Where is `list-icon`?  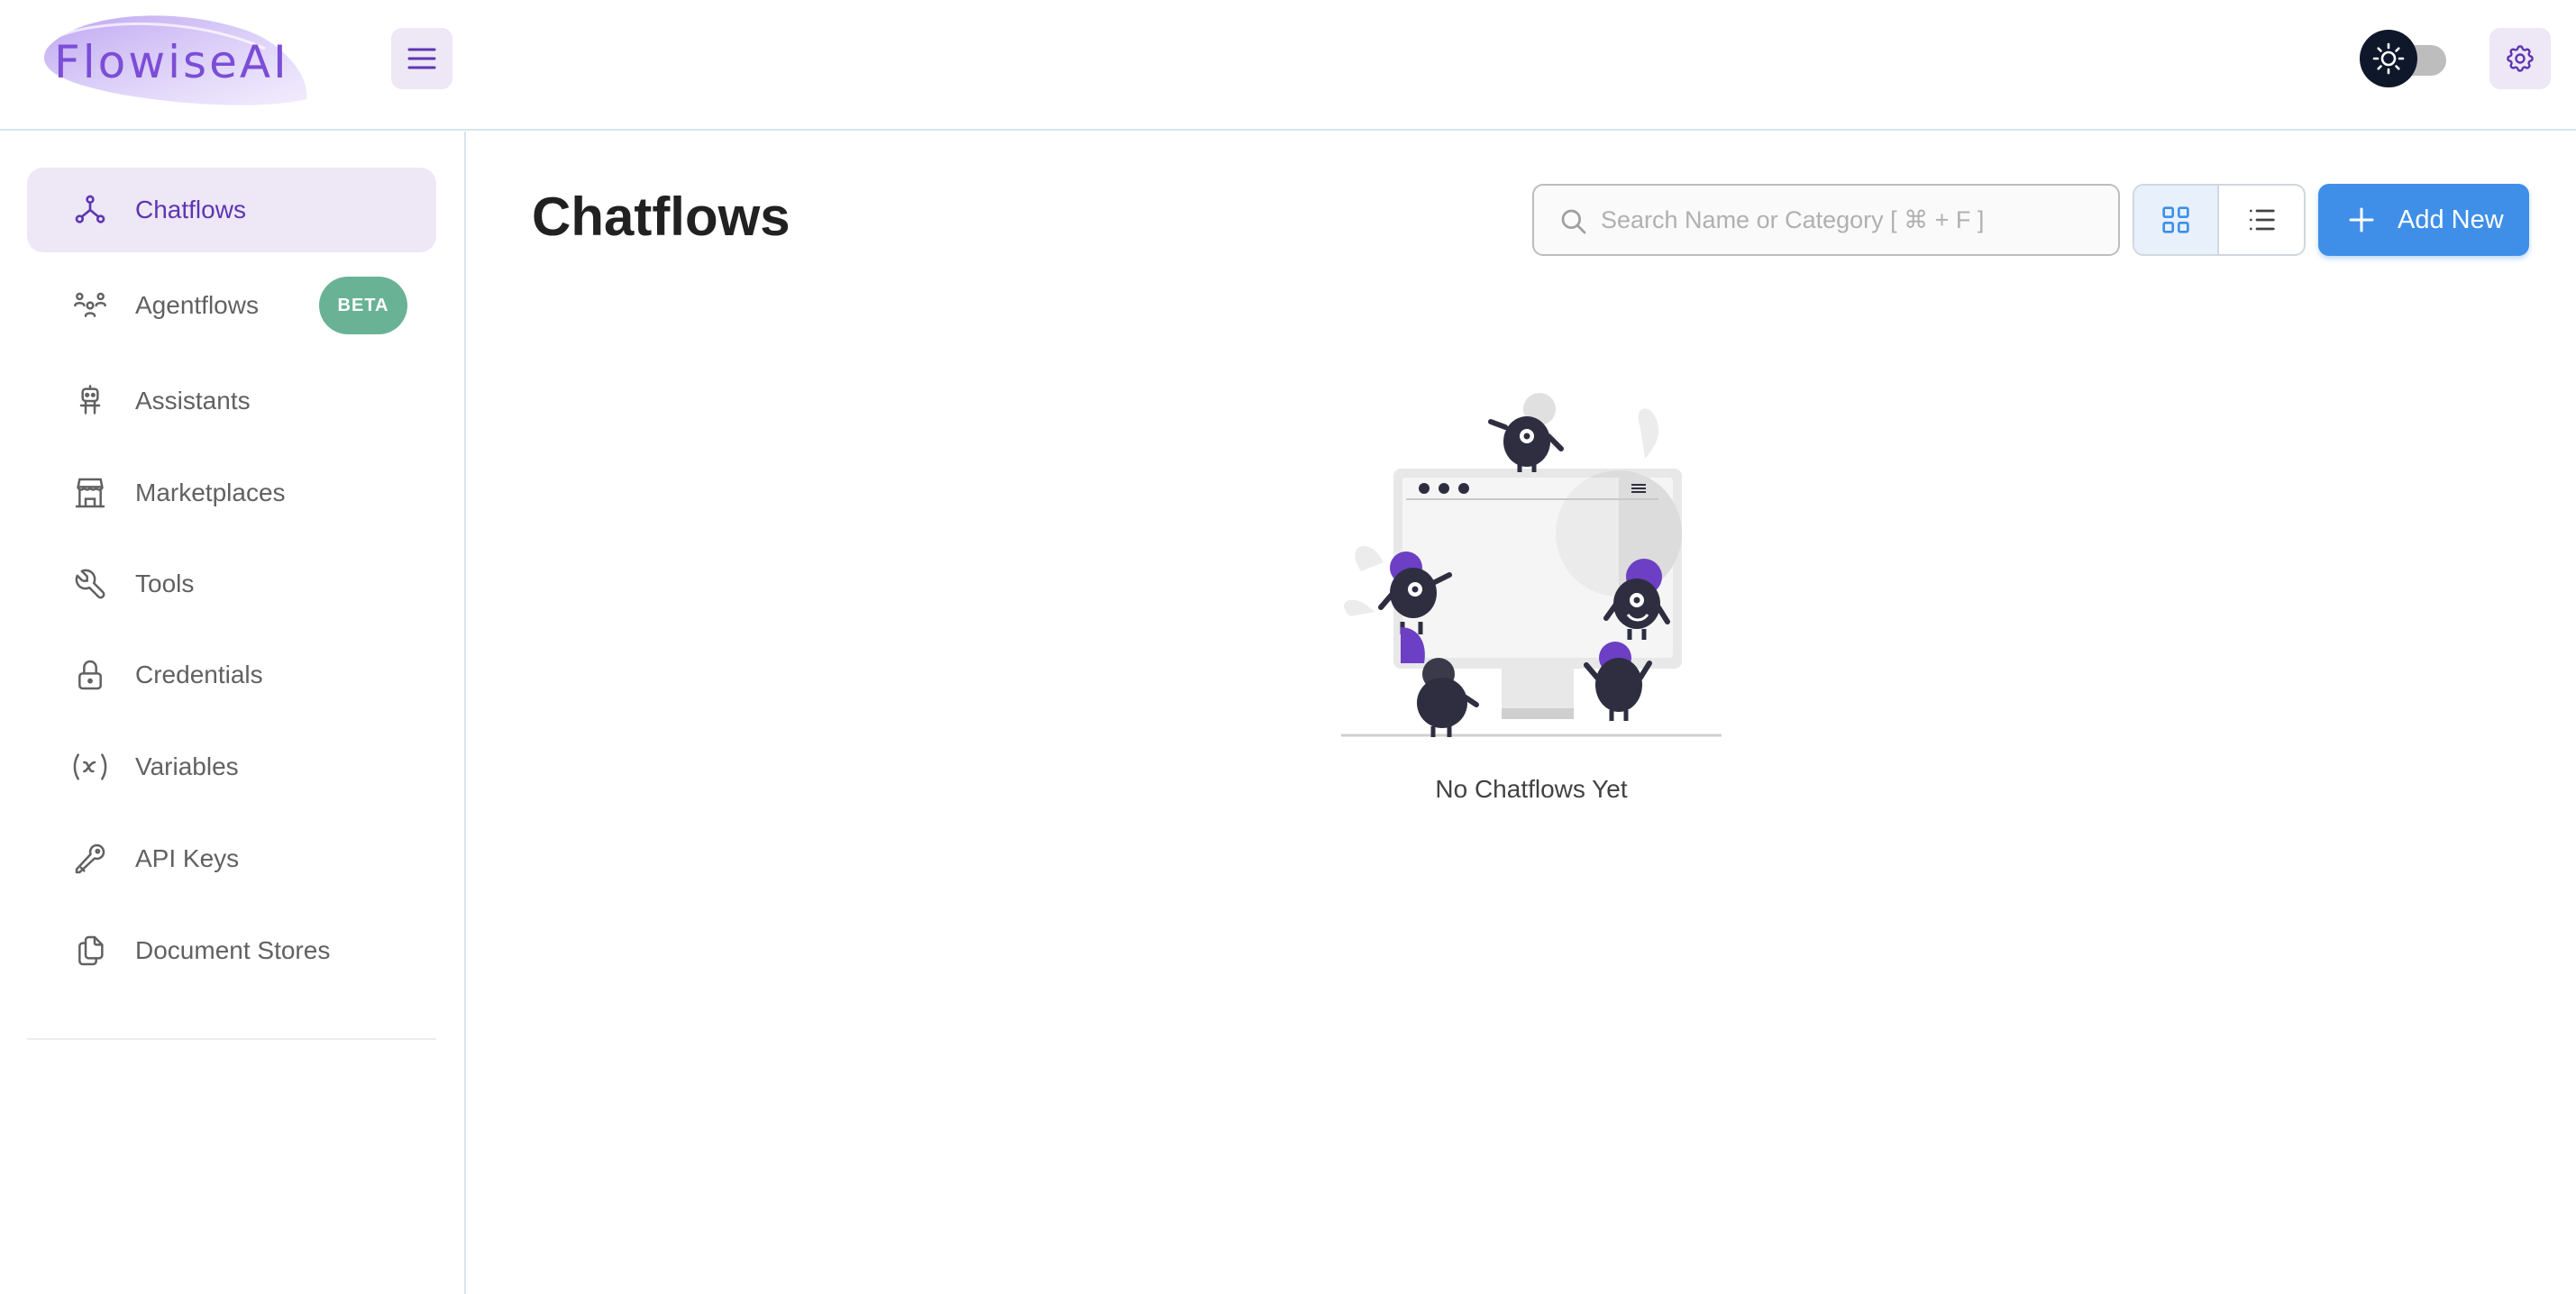
list-icon is located at coordinates (2262, 220).